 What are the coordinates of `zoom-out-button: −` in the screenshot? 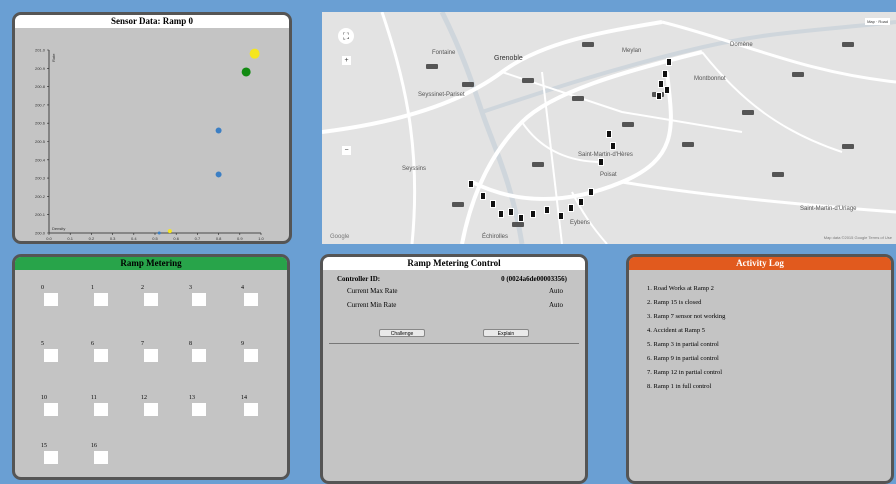 It's located at (346, 150).